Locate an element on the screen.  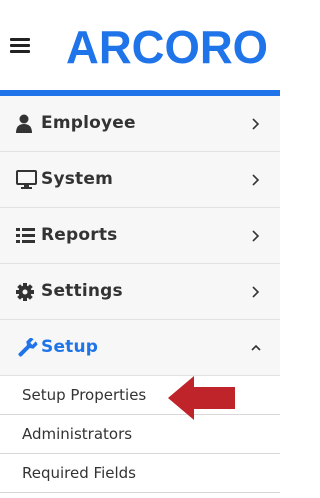
user-icon is located at coordinates (24, 123).